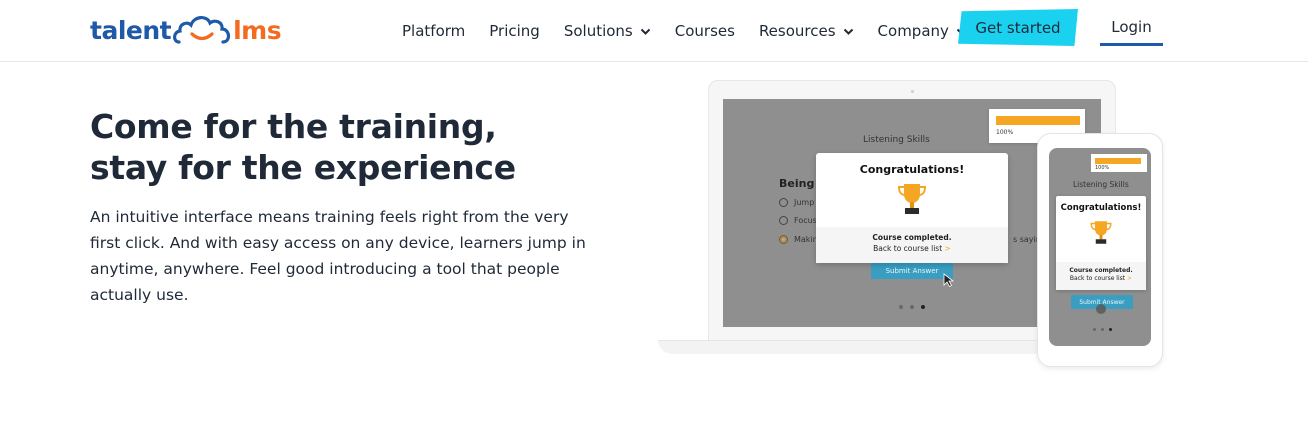 The height and width of the screenshot is (443, 1308). I want to click on phone-course-completed-text: Course completed., so click(1101, 270).